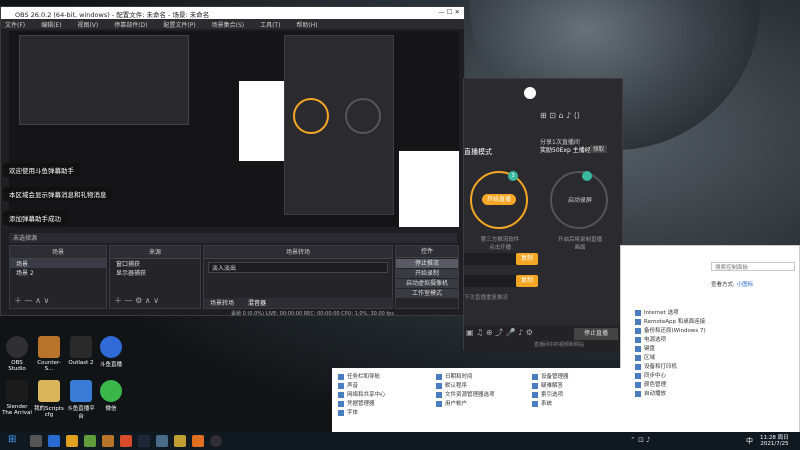 This screenshot has height=450, width=800. Describe the element at coordinates (111, 352) in the screenshot. I see `desktop-icon-douyu: 斗鱼直播` at that location.